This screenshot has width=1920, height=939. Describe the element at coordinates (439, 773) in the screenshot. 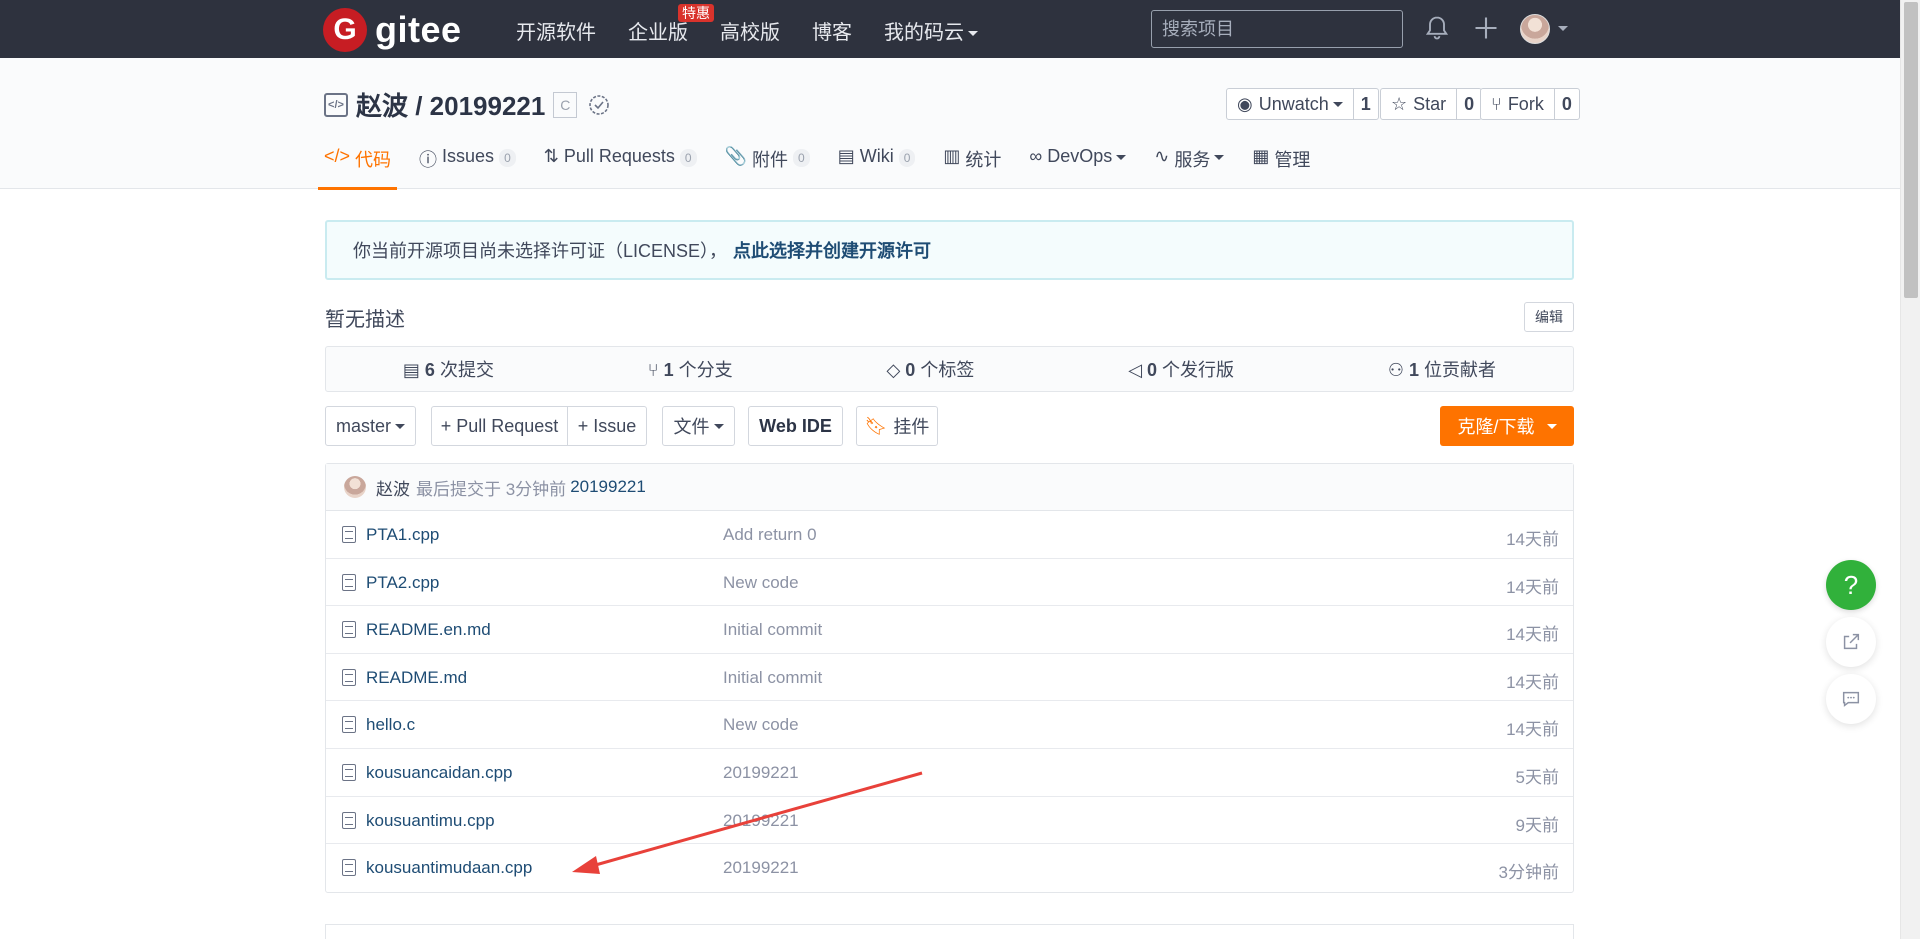

I see `file-name-link: kousuancaidan.cpp` at that location.